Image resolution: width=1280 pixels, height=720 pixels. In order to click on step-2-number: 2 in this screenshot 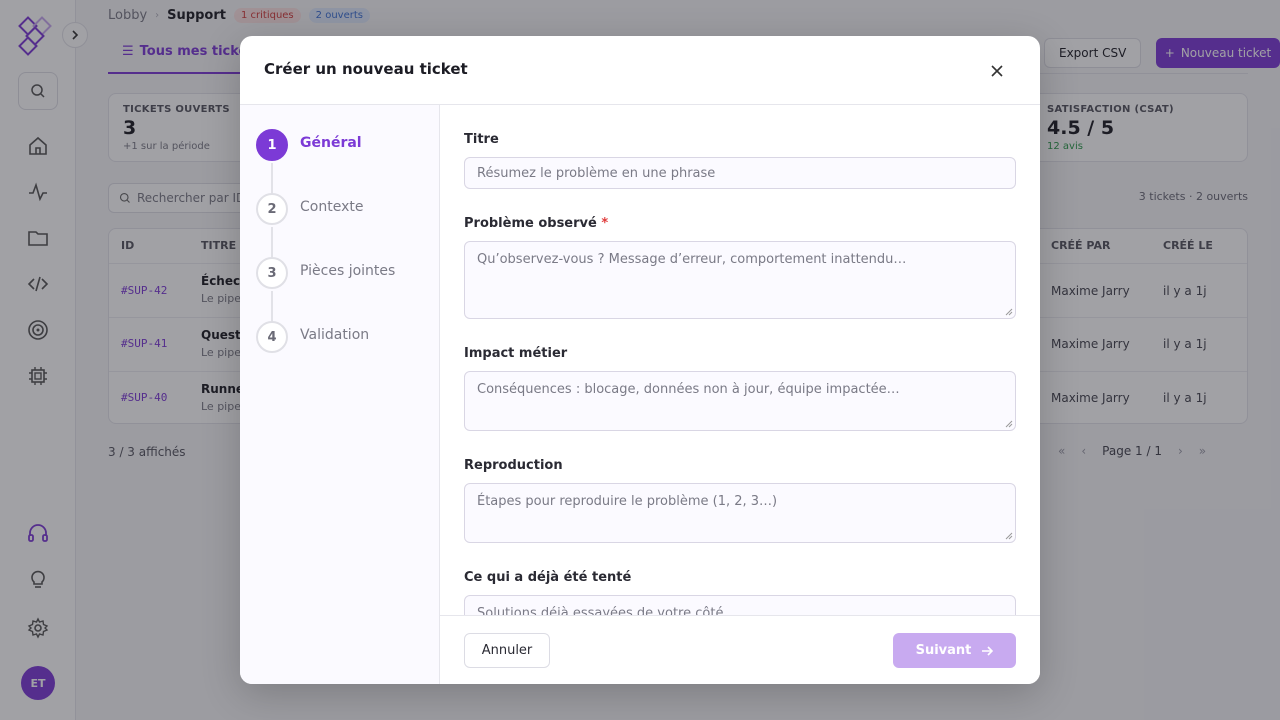, I will do `click(272, 209)`.